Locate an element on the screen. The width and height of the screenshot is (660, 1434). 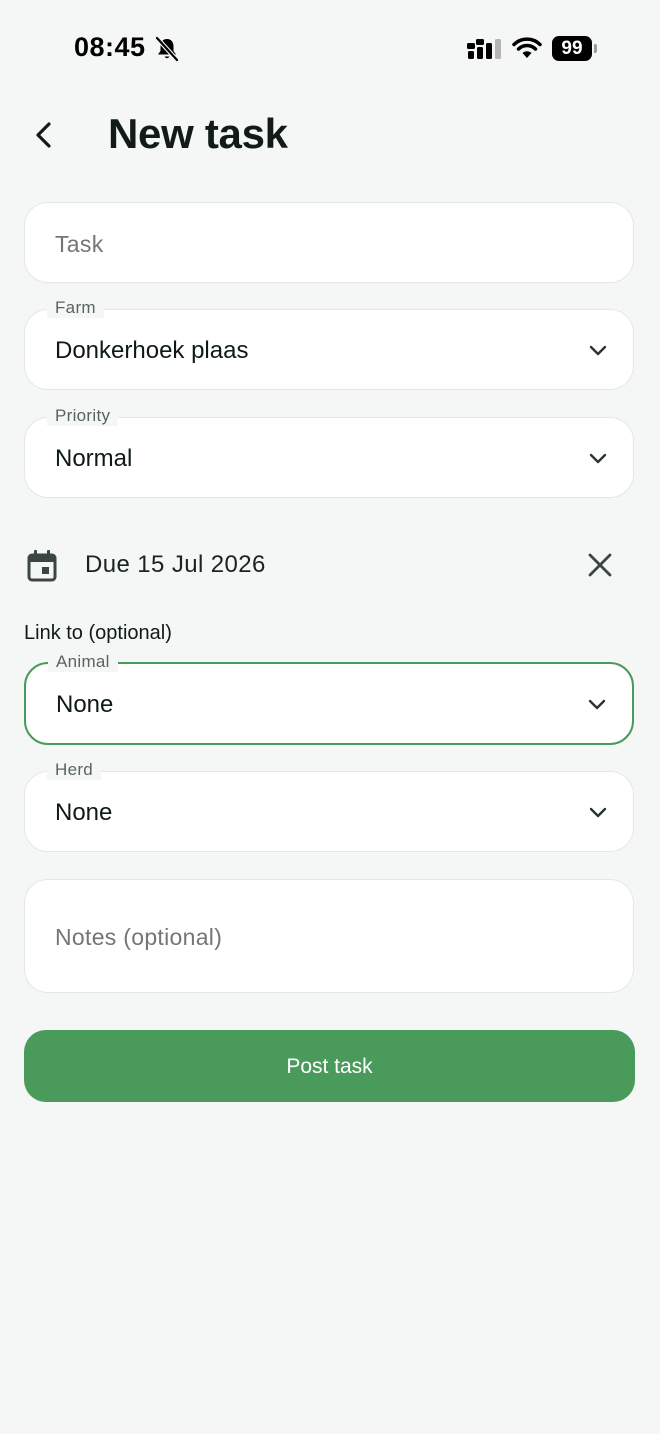
status-bar: 08:45 99 is located at coordinates (330, 48).